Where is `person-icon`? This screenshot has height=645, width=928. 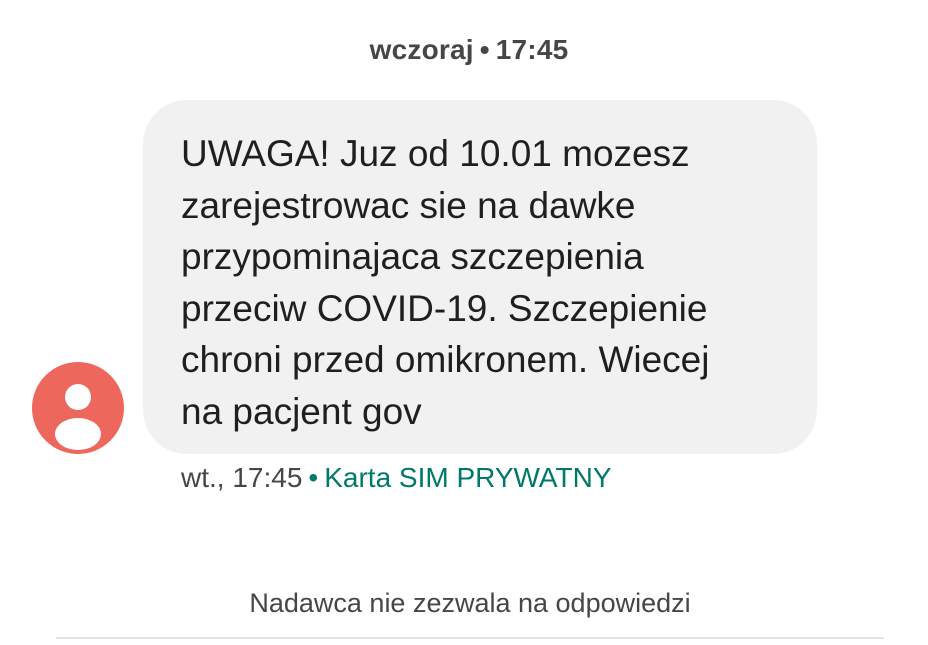 person-icon is located at coordinates (78, 417).